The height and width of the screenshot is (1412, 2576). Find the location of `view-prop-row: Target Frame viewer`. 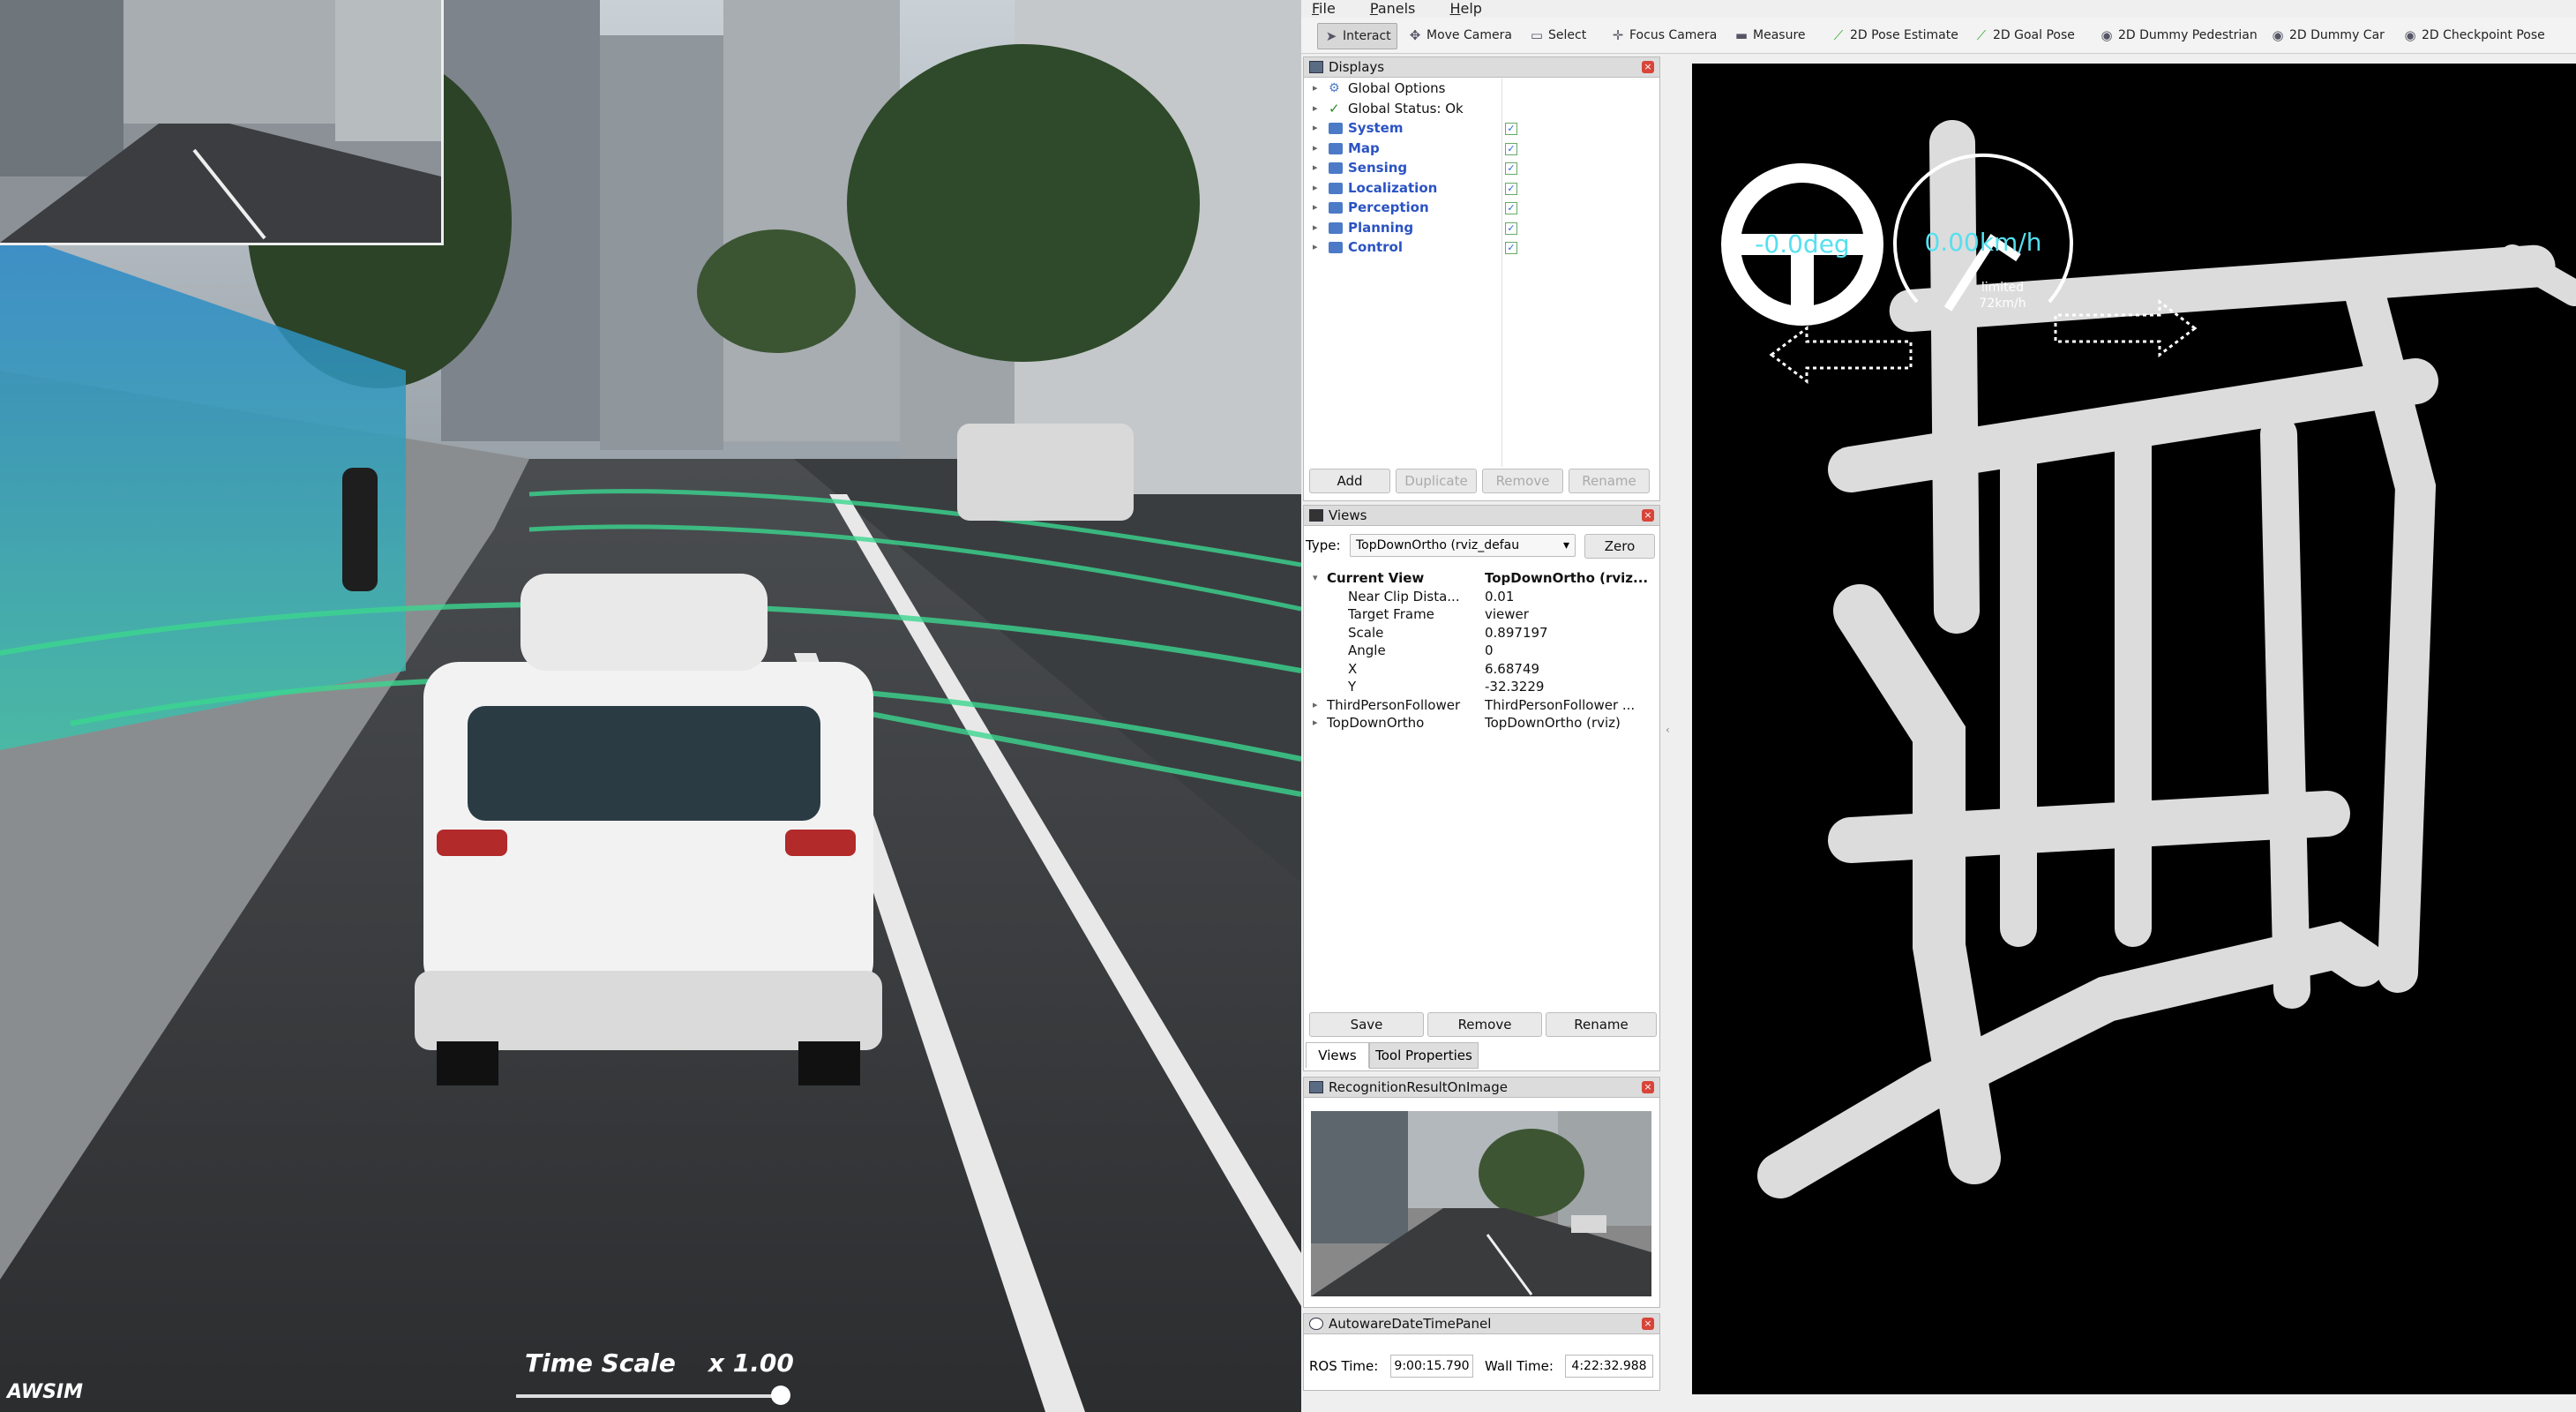

view-prop-row: Target Frame viewer is located at coordinates (1482, 614).